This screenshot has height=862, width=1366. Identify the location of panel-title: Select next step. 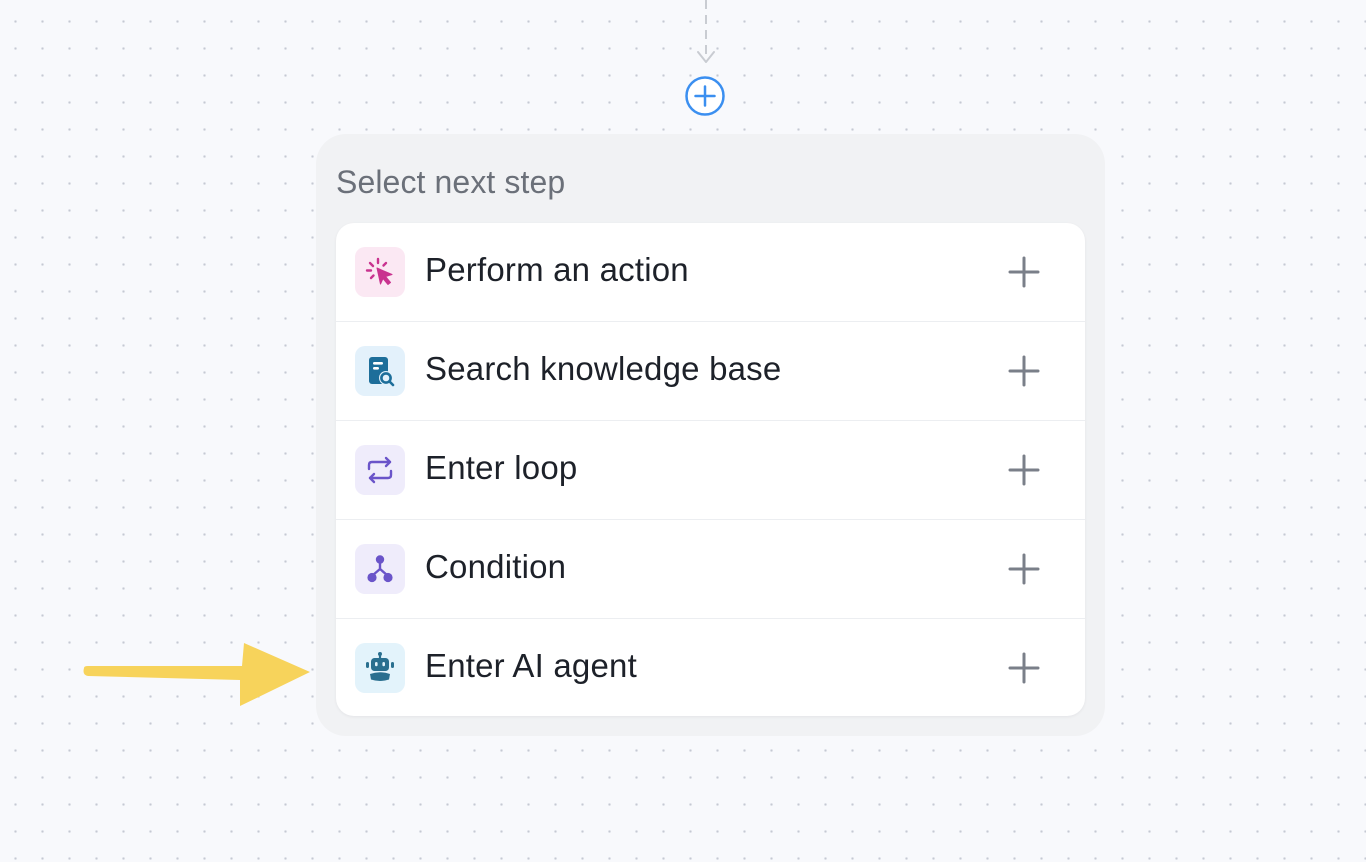
(451, 182).